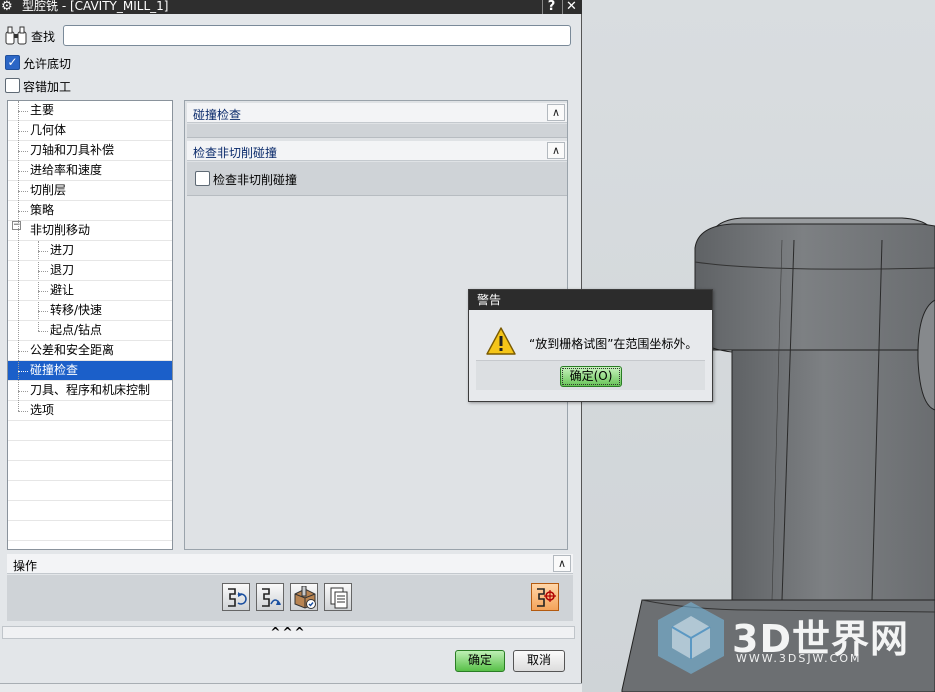 The width and height of the screenshot is (935, 692). Describe the element at coordinates (90, 411) in the screenshot. I see `tree-item-options: 选项` at that location.